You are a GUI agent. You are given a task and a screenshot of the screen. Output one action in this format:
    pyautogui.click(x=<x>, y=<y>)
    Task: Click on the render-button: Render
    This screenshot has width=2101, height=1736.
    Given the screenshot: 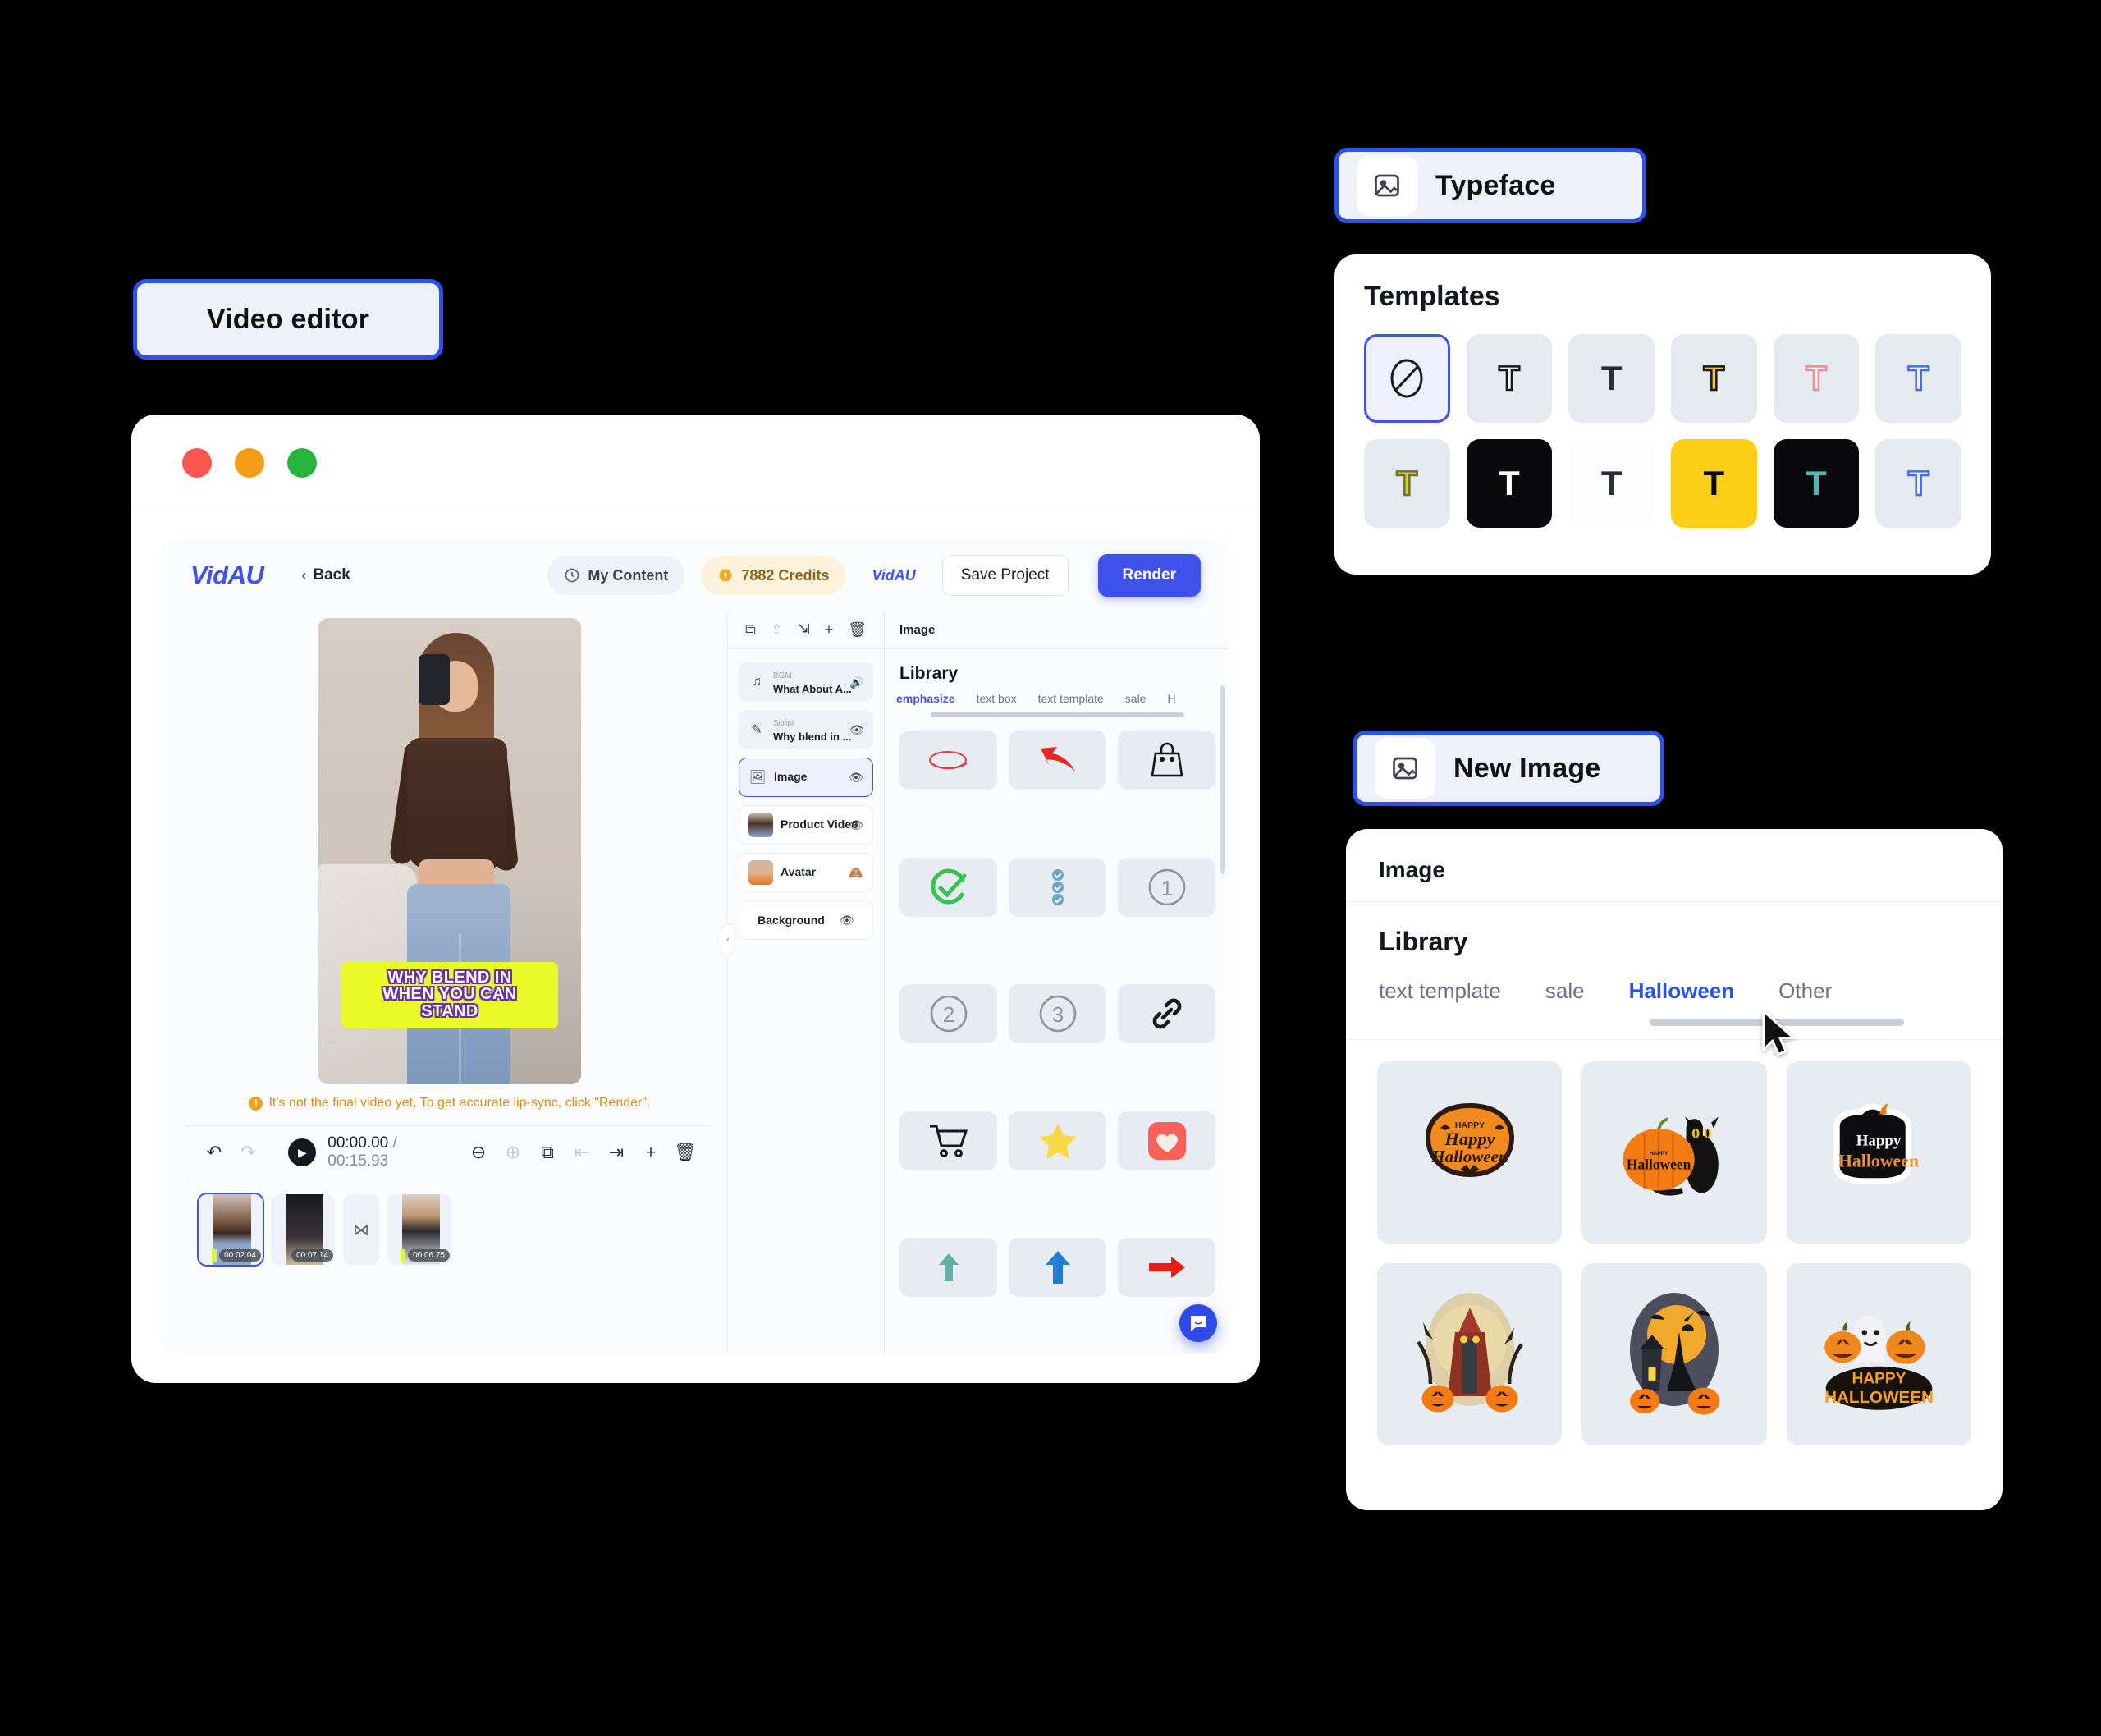 What is the action you would take?
    pyautogui.click(x=1149, y=575)
    